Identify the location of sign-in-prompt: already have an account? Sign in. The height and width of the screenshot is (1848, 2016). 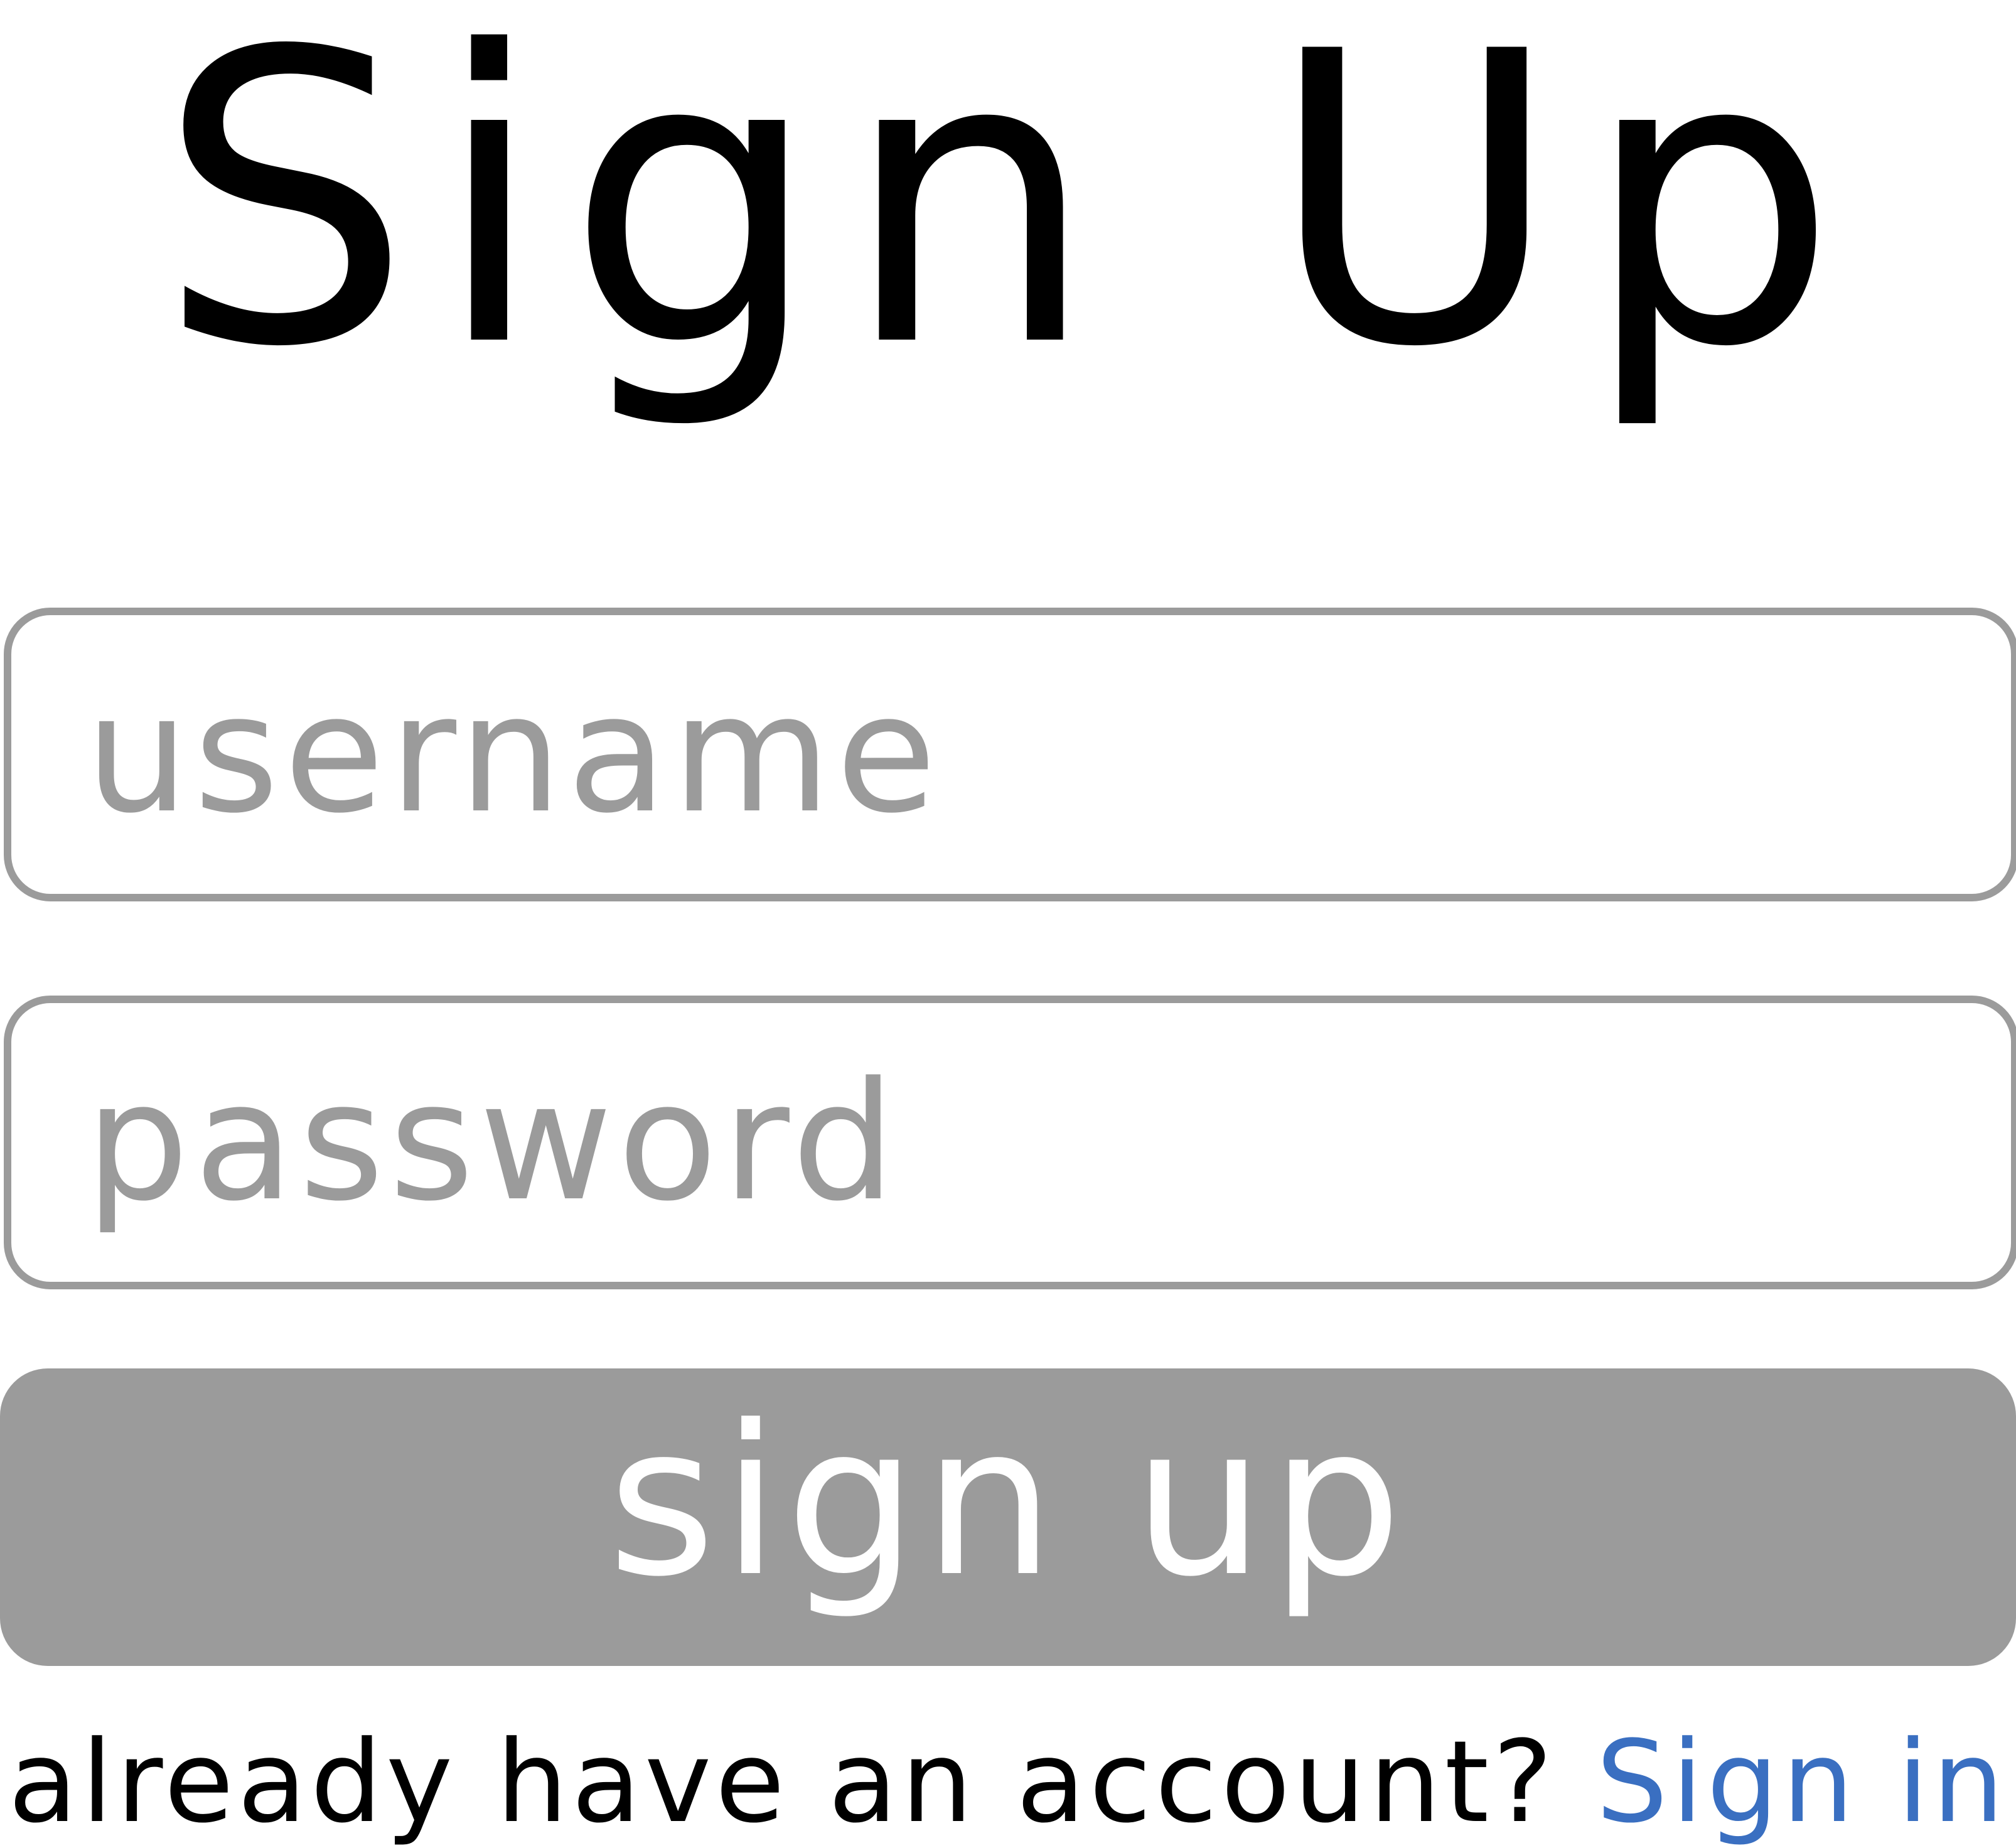
(1008, 1782).